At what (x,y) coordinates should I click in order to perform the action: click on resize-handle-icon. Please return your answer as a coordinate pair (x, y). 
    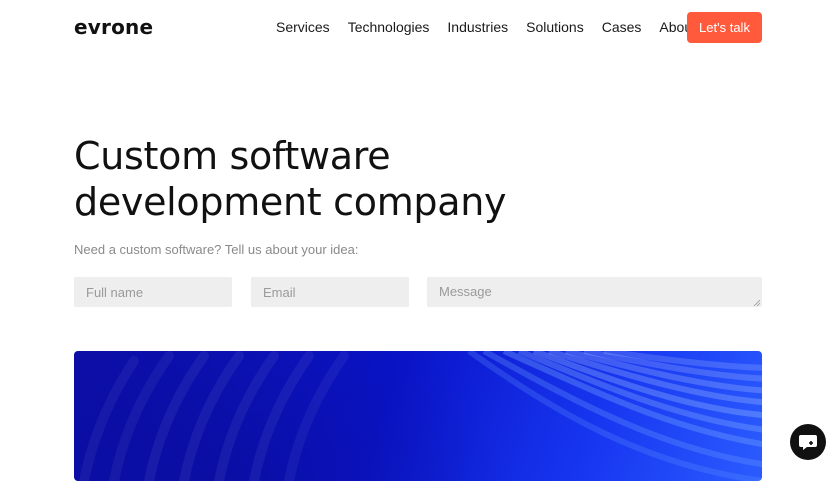
    Looking at the image, I should click on (757, 303).